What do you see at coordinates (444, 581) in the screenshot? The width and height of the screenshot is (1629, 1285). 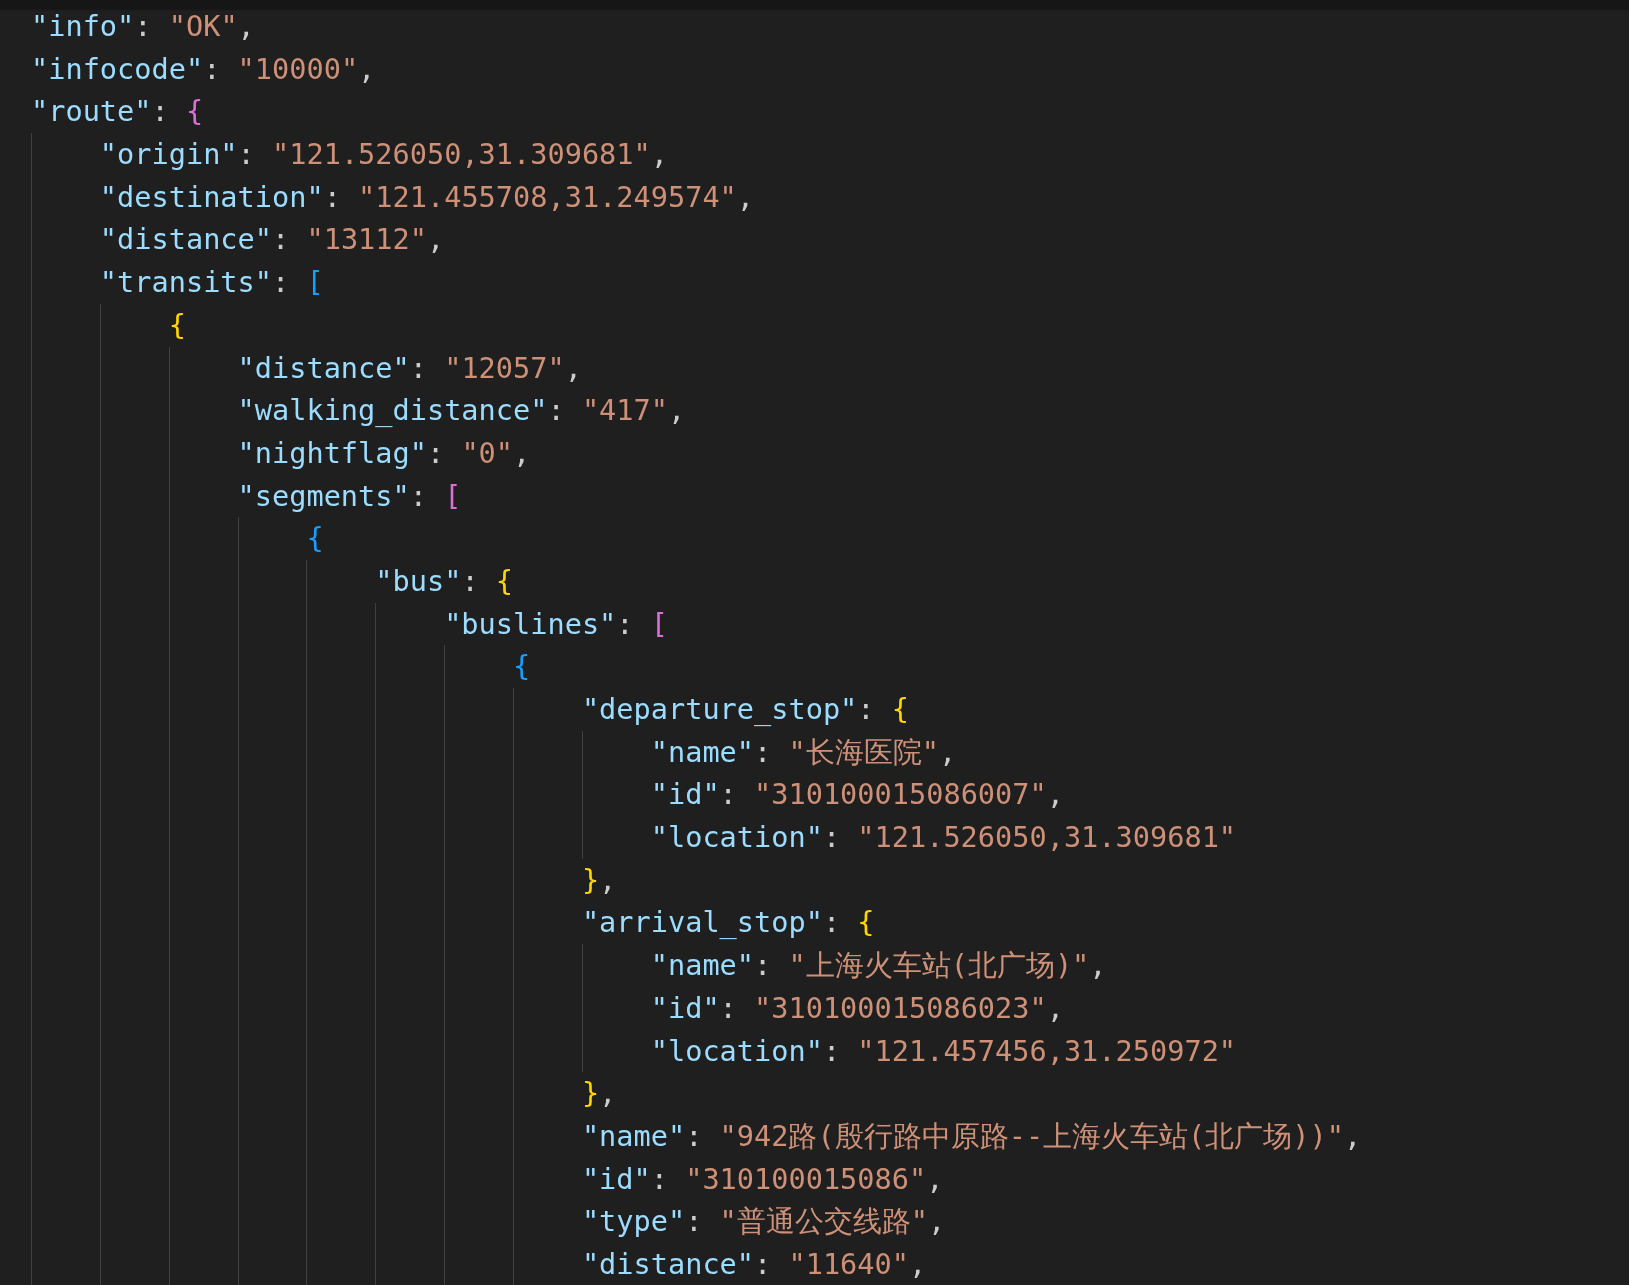 I see `code-line: "bus": {` at bounding box center [444, 581].